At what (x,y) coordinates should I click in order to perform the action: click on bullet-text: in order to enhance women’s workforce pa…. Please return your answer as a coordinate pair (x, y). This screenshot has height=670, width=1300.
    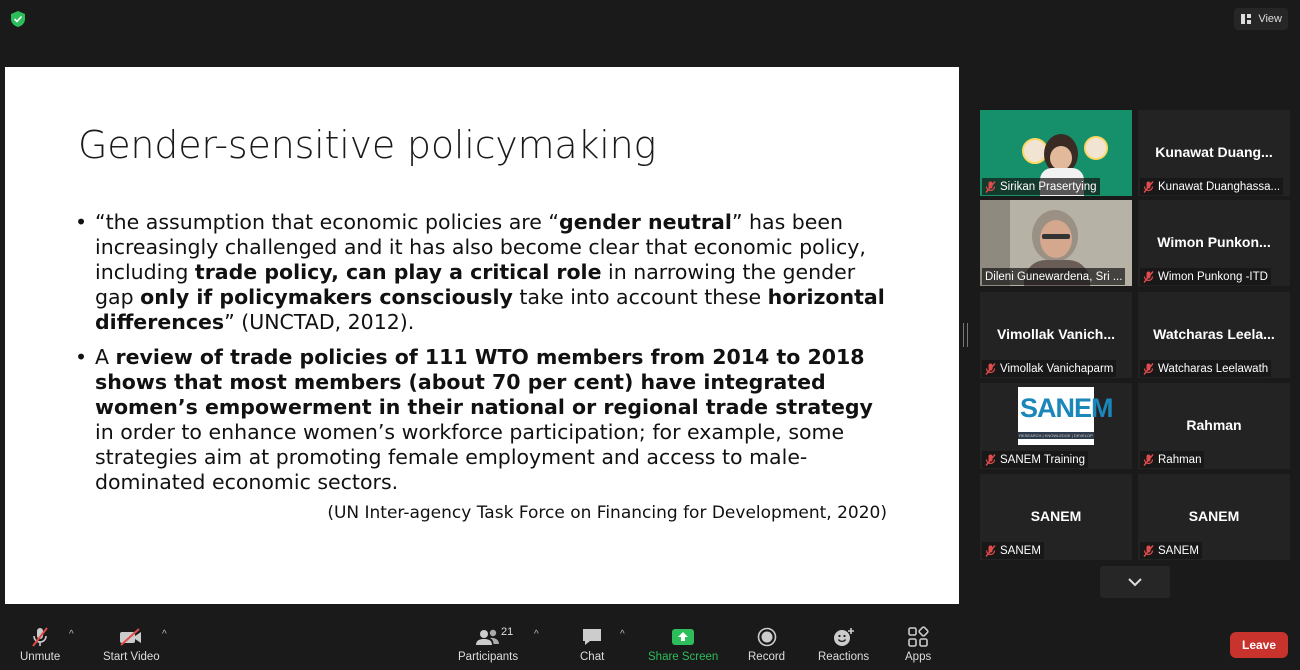
    Looking at the image, I should click on (470, 457).